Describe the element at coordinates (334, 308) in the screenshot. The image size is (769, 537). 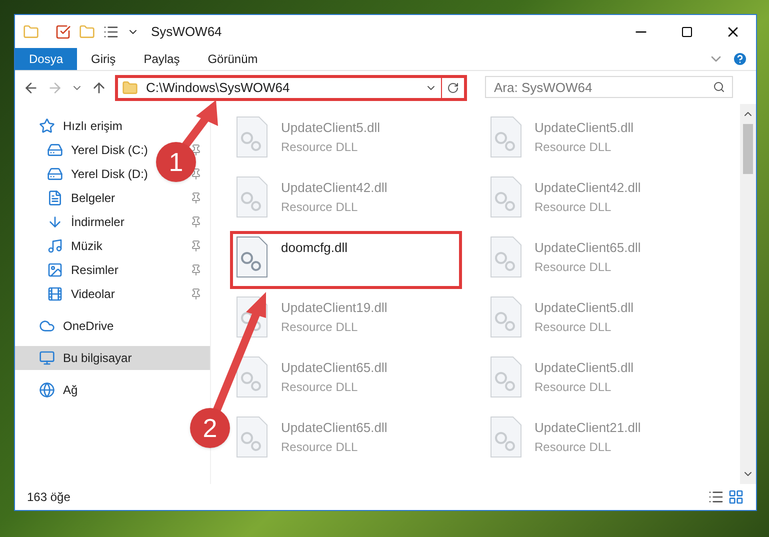
I see `file-name: UpdateClient19.dll` at that location.